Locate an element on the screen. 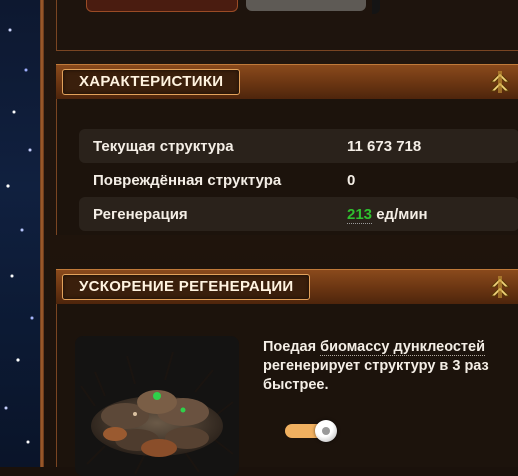 This screenshot has width=518, height=476. stat-label: Текущая структура is located at coordinates (163, 146).